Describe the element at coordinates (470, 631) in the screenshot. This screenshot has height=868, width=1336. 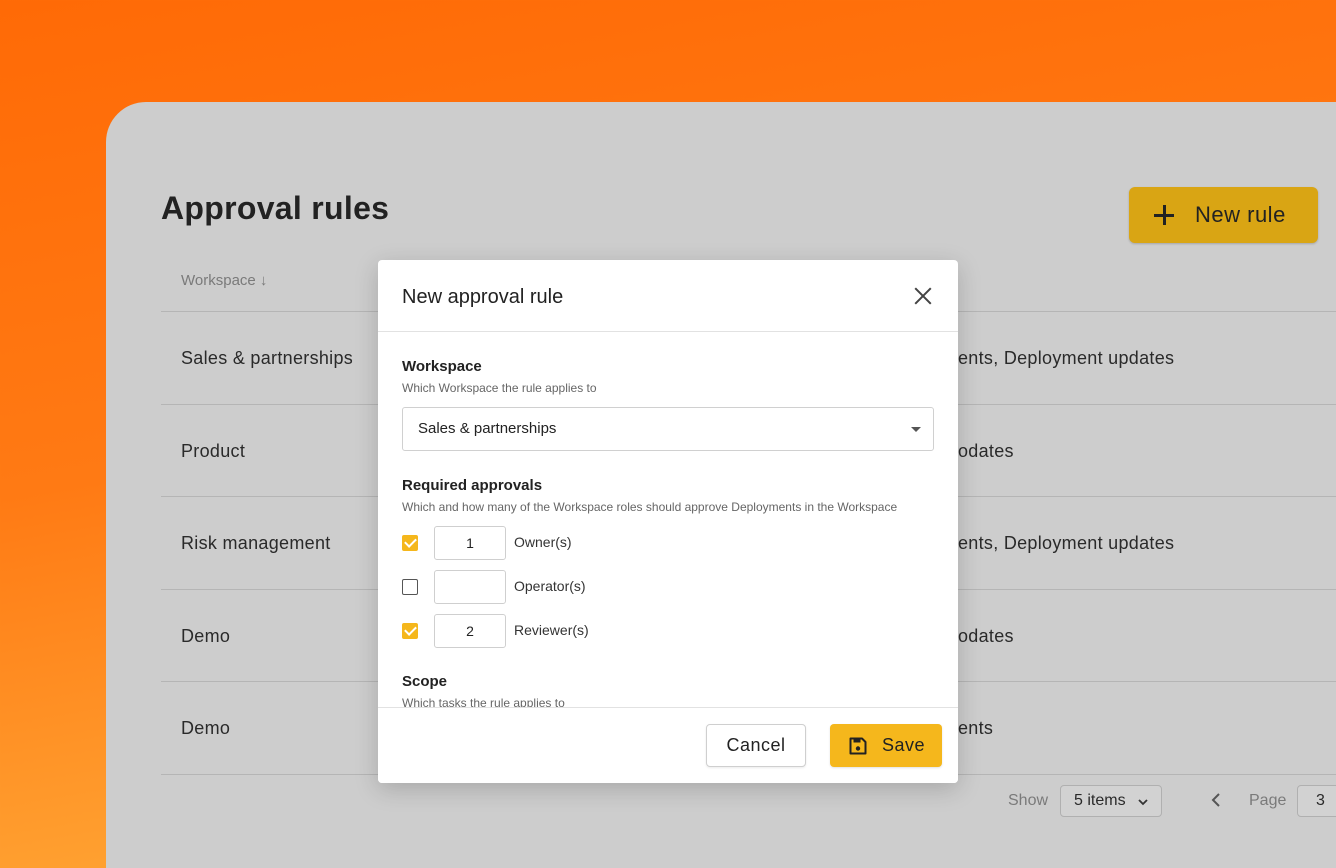
I see `reviewer-count-input: 2` at that location.